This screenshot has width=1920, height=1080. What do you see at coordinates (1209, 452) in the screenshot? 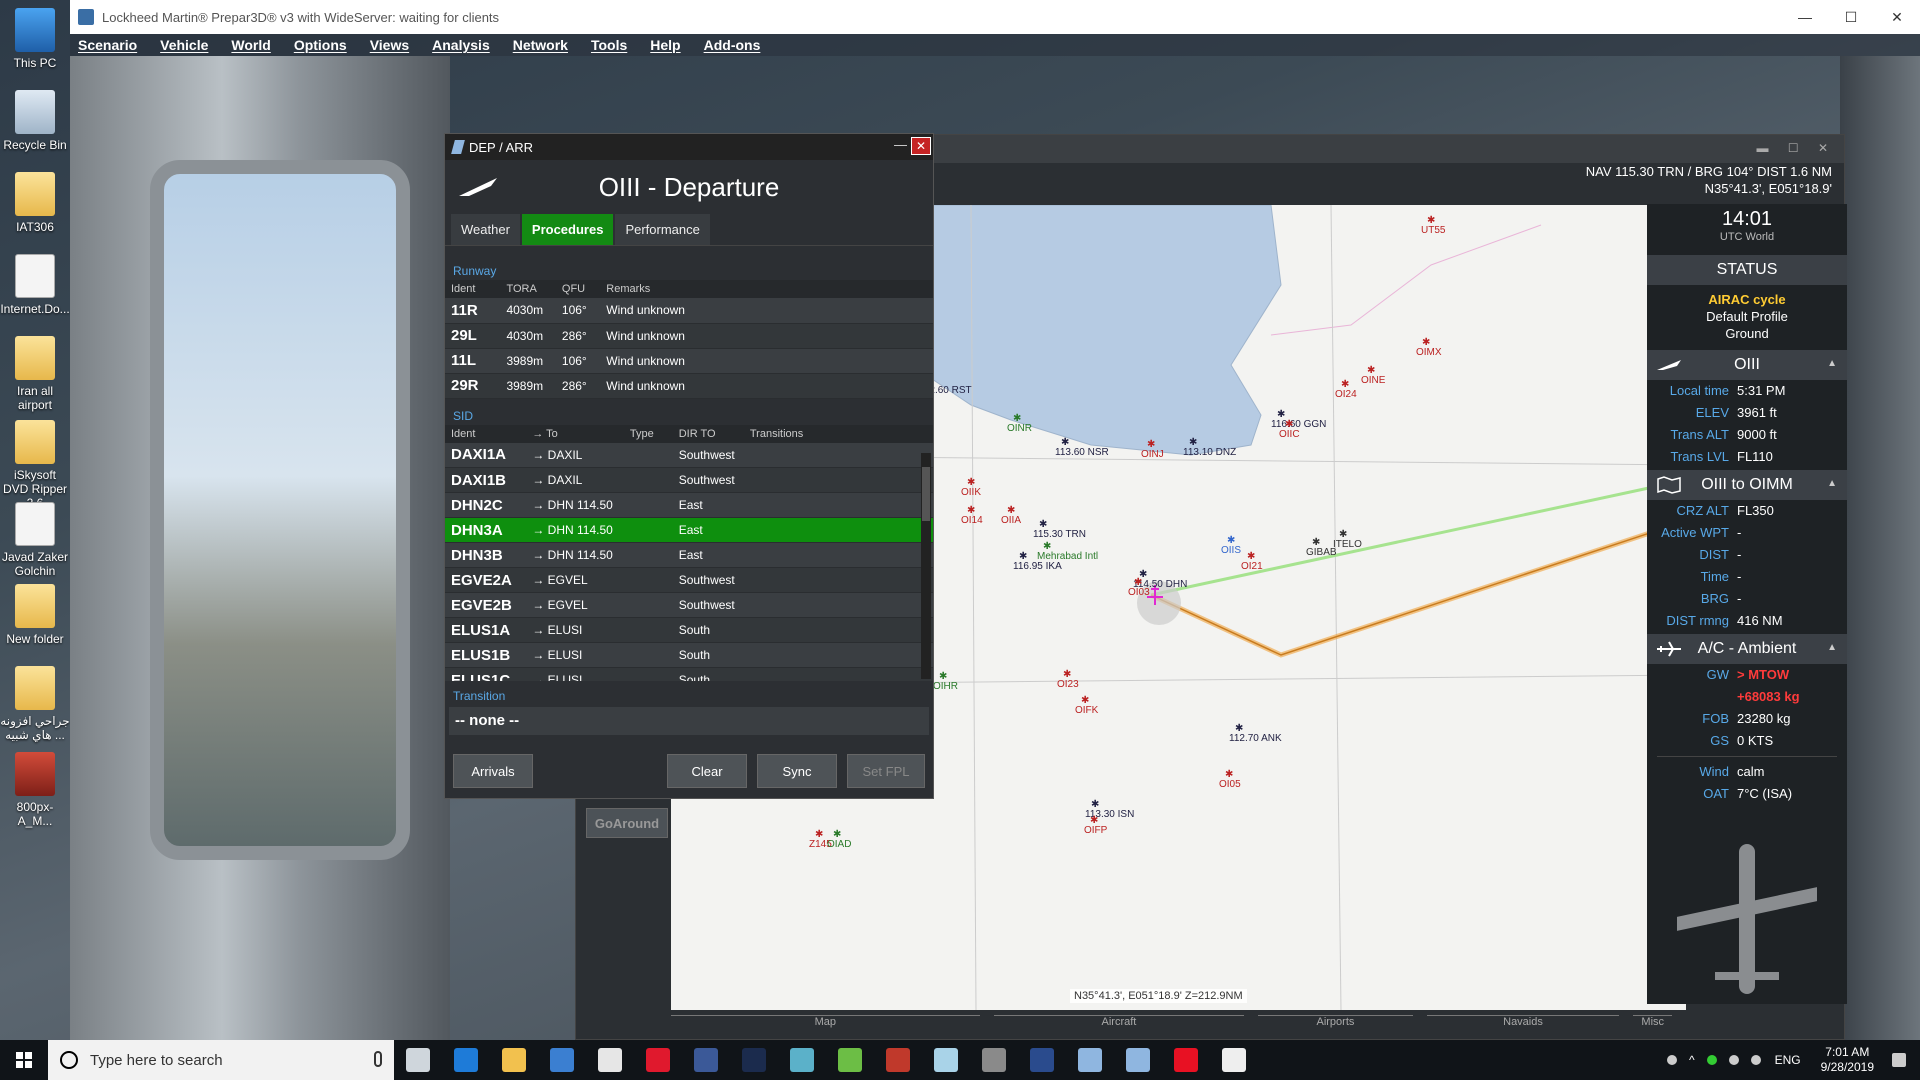
I see `map-label: 113.10 DNZ` at bounding box center [1209, 452].